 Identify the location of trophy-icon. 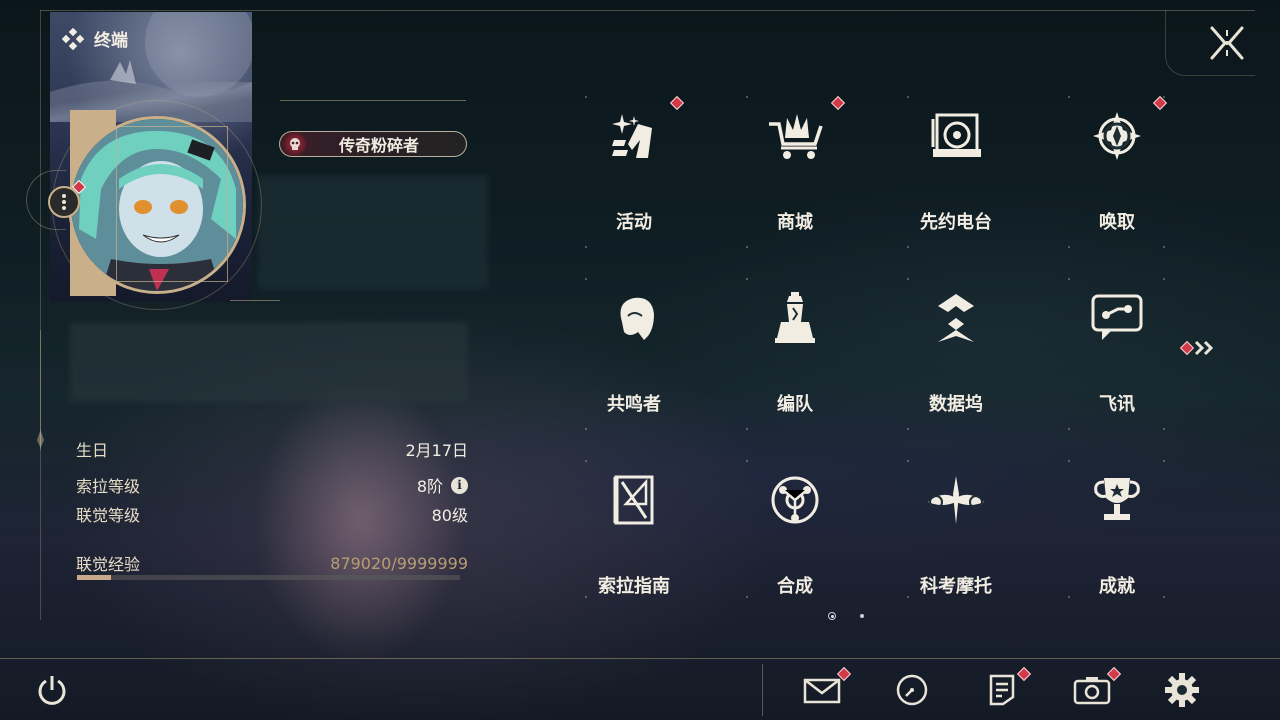
(1117, 500).